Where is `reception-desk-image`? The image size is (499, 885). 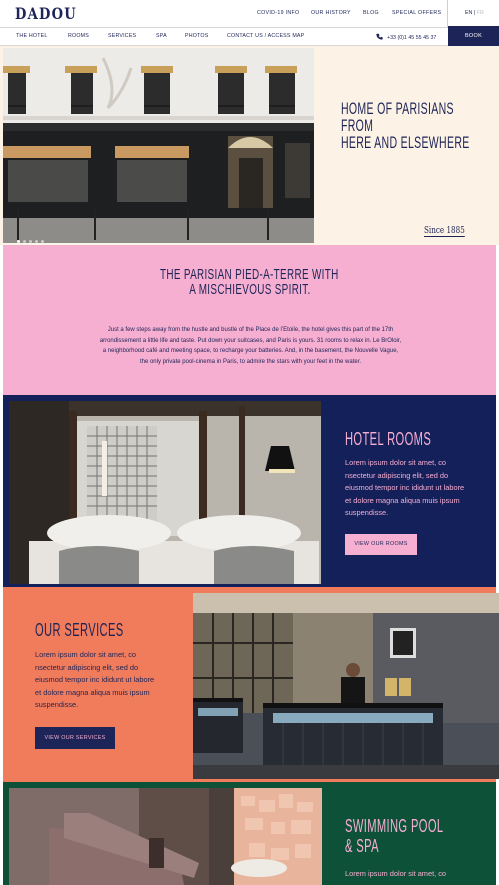
reception-desk-image is located at coordinates (346, 686).